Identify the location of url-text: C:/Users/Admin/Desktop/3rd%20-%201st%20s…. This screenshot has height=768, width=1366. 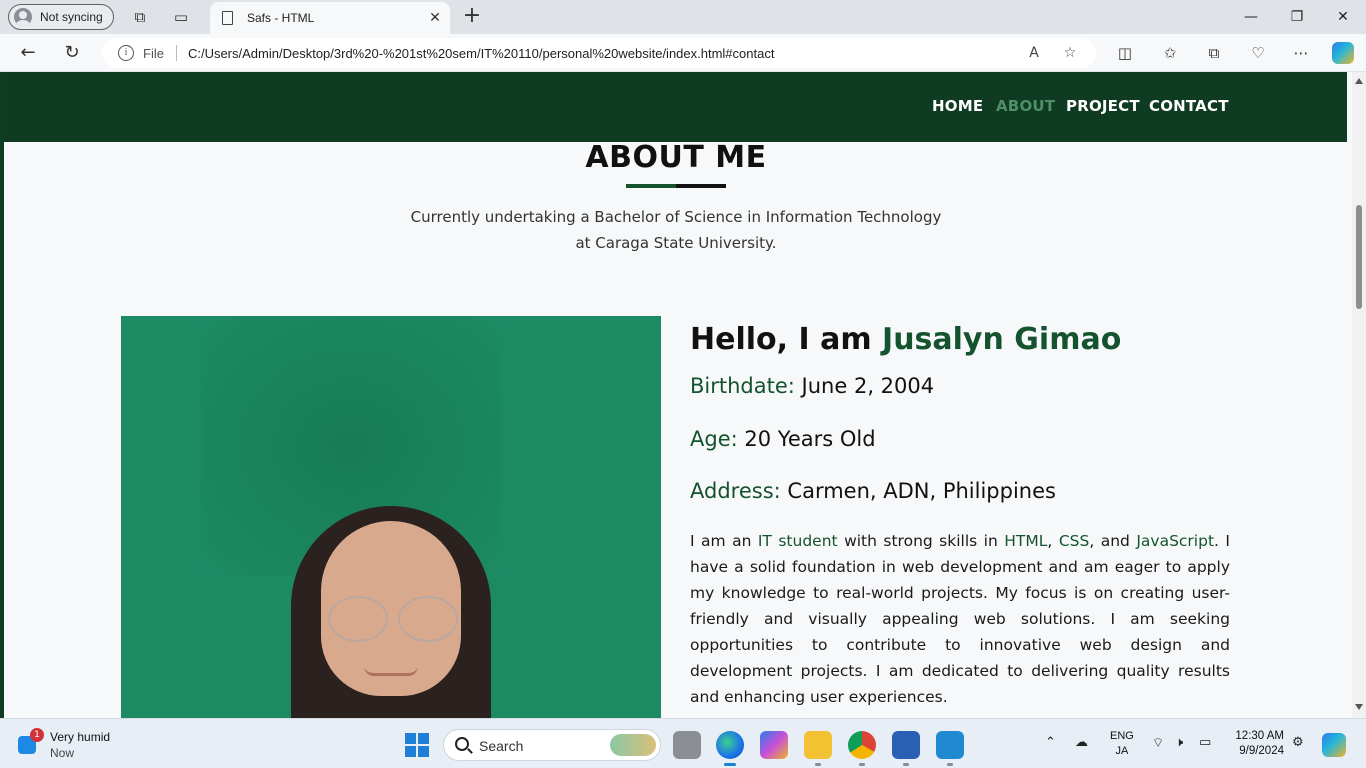
(606, 53).